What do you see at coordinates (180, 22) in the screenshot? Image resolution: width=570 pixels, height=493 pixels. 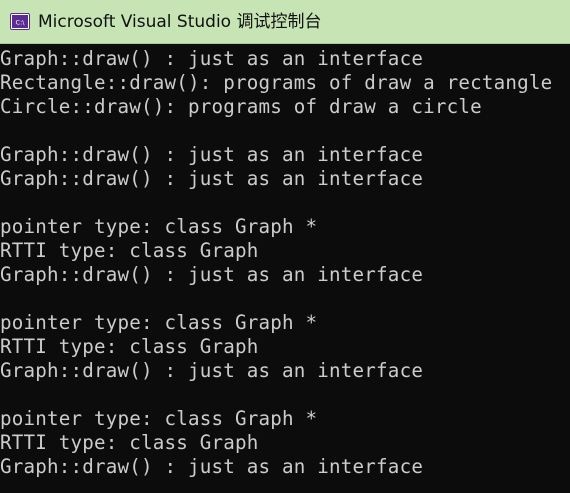 I see `window-title: Microsoft Visual Studio 调试控制台` at bounding box center [180, 22].